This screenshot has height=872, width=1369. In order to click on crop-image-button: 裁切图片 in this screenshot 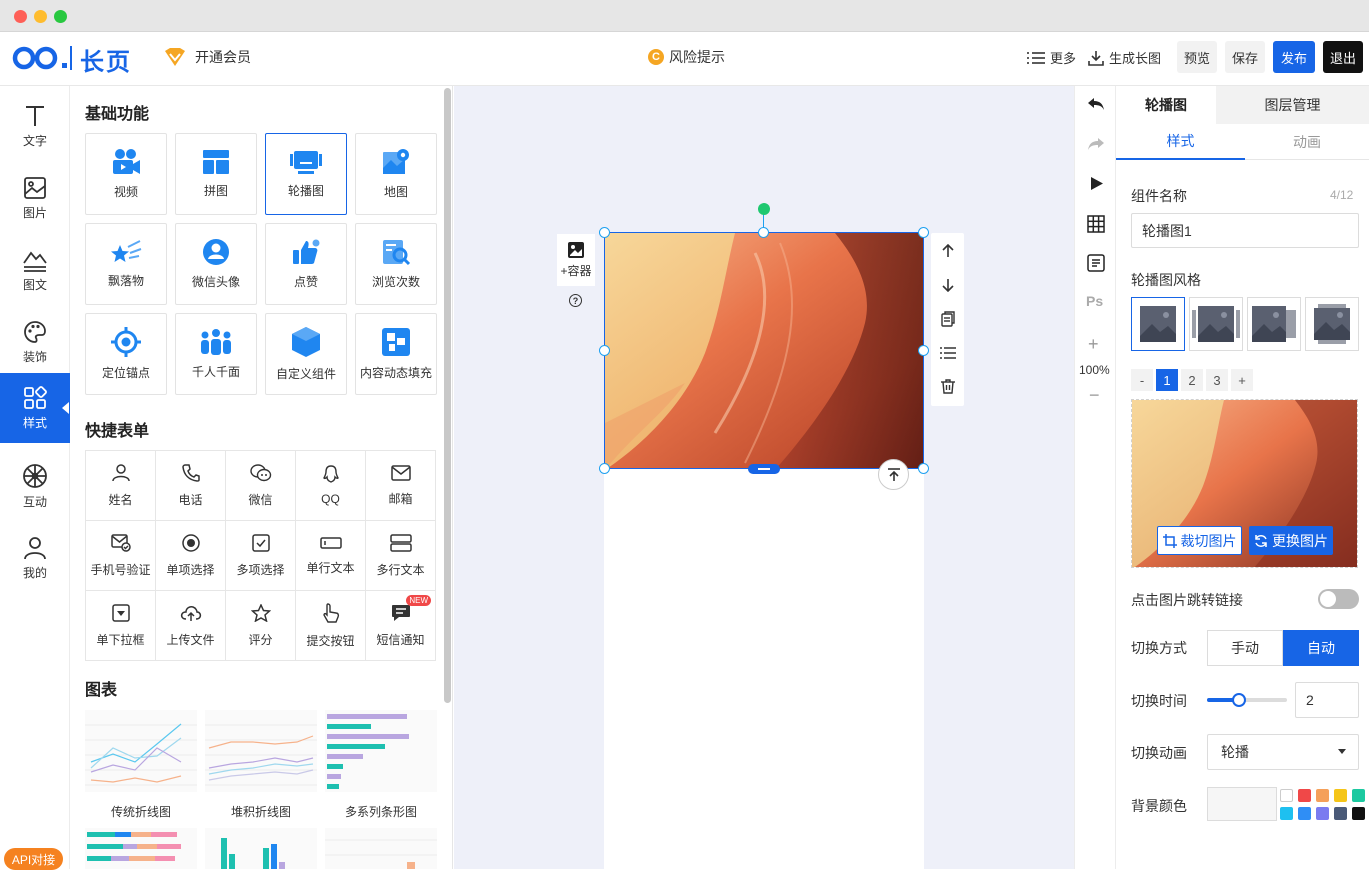, I will do `click(1199, 540)`.